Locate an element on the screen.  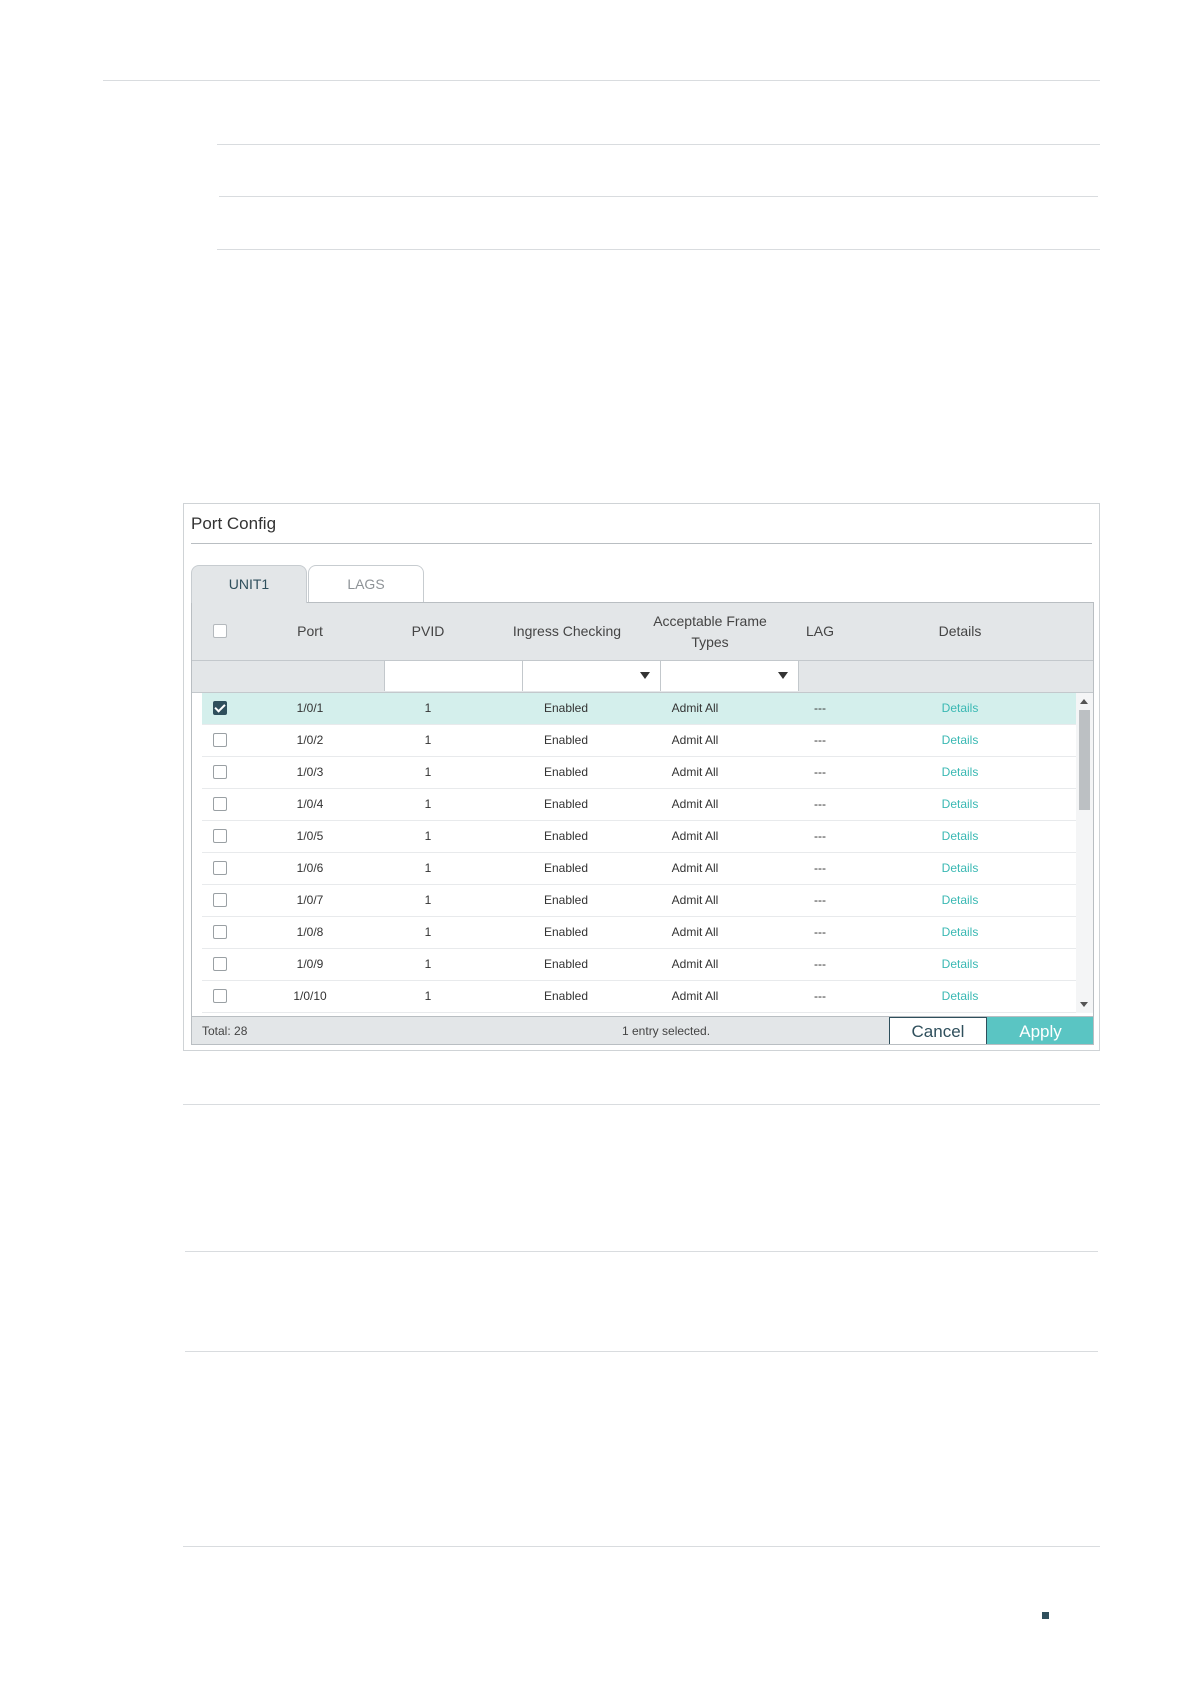
frame-types-filter-select is located at coordinates (729, 676).